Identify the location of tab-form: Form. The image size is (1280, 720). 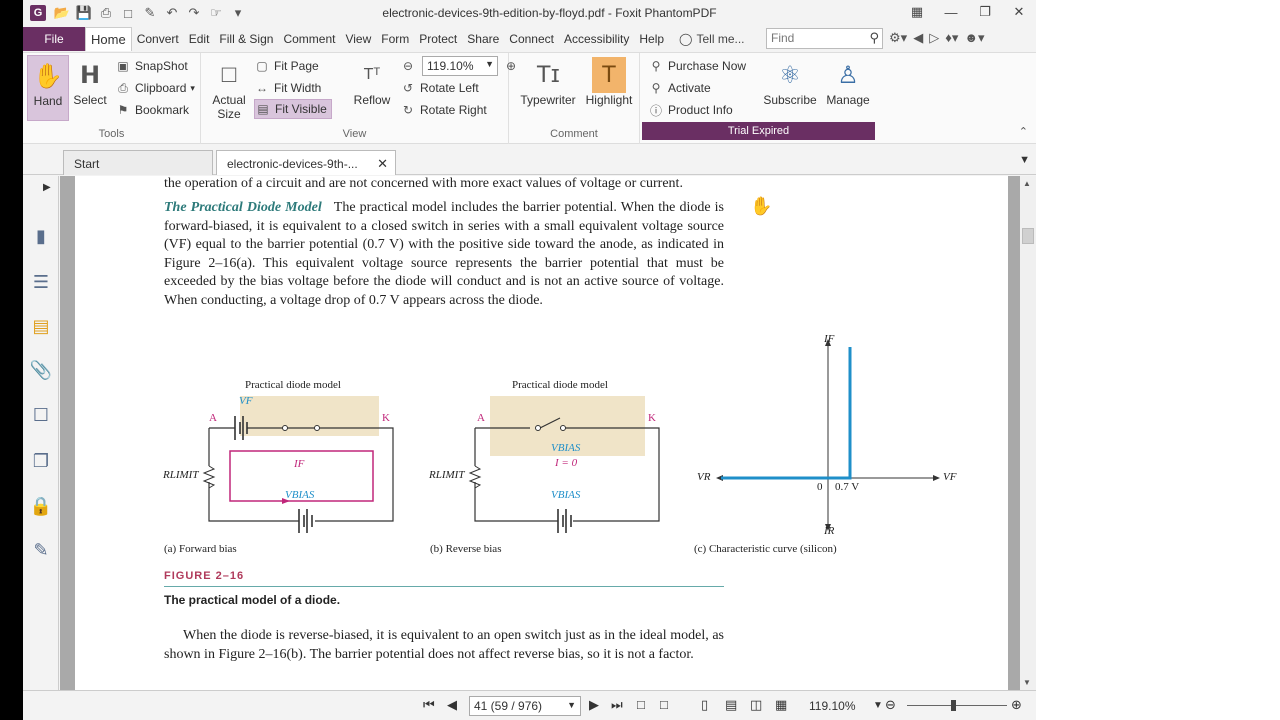
(395, 39).